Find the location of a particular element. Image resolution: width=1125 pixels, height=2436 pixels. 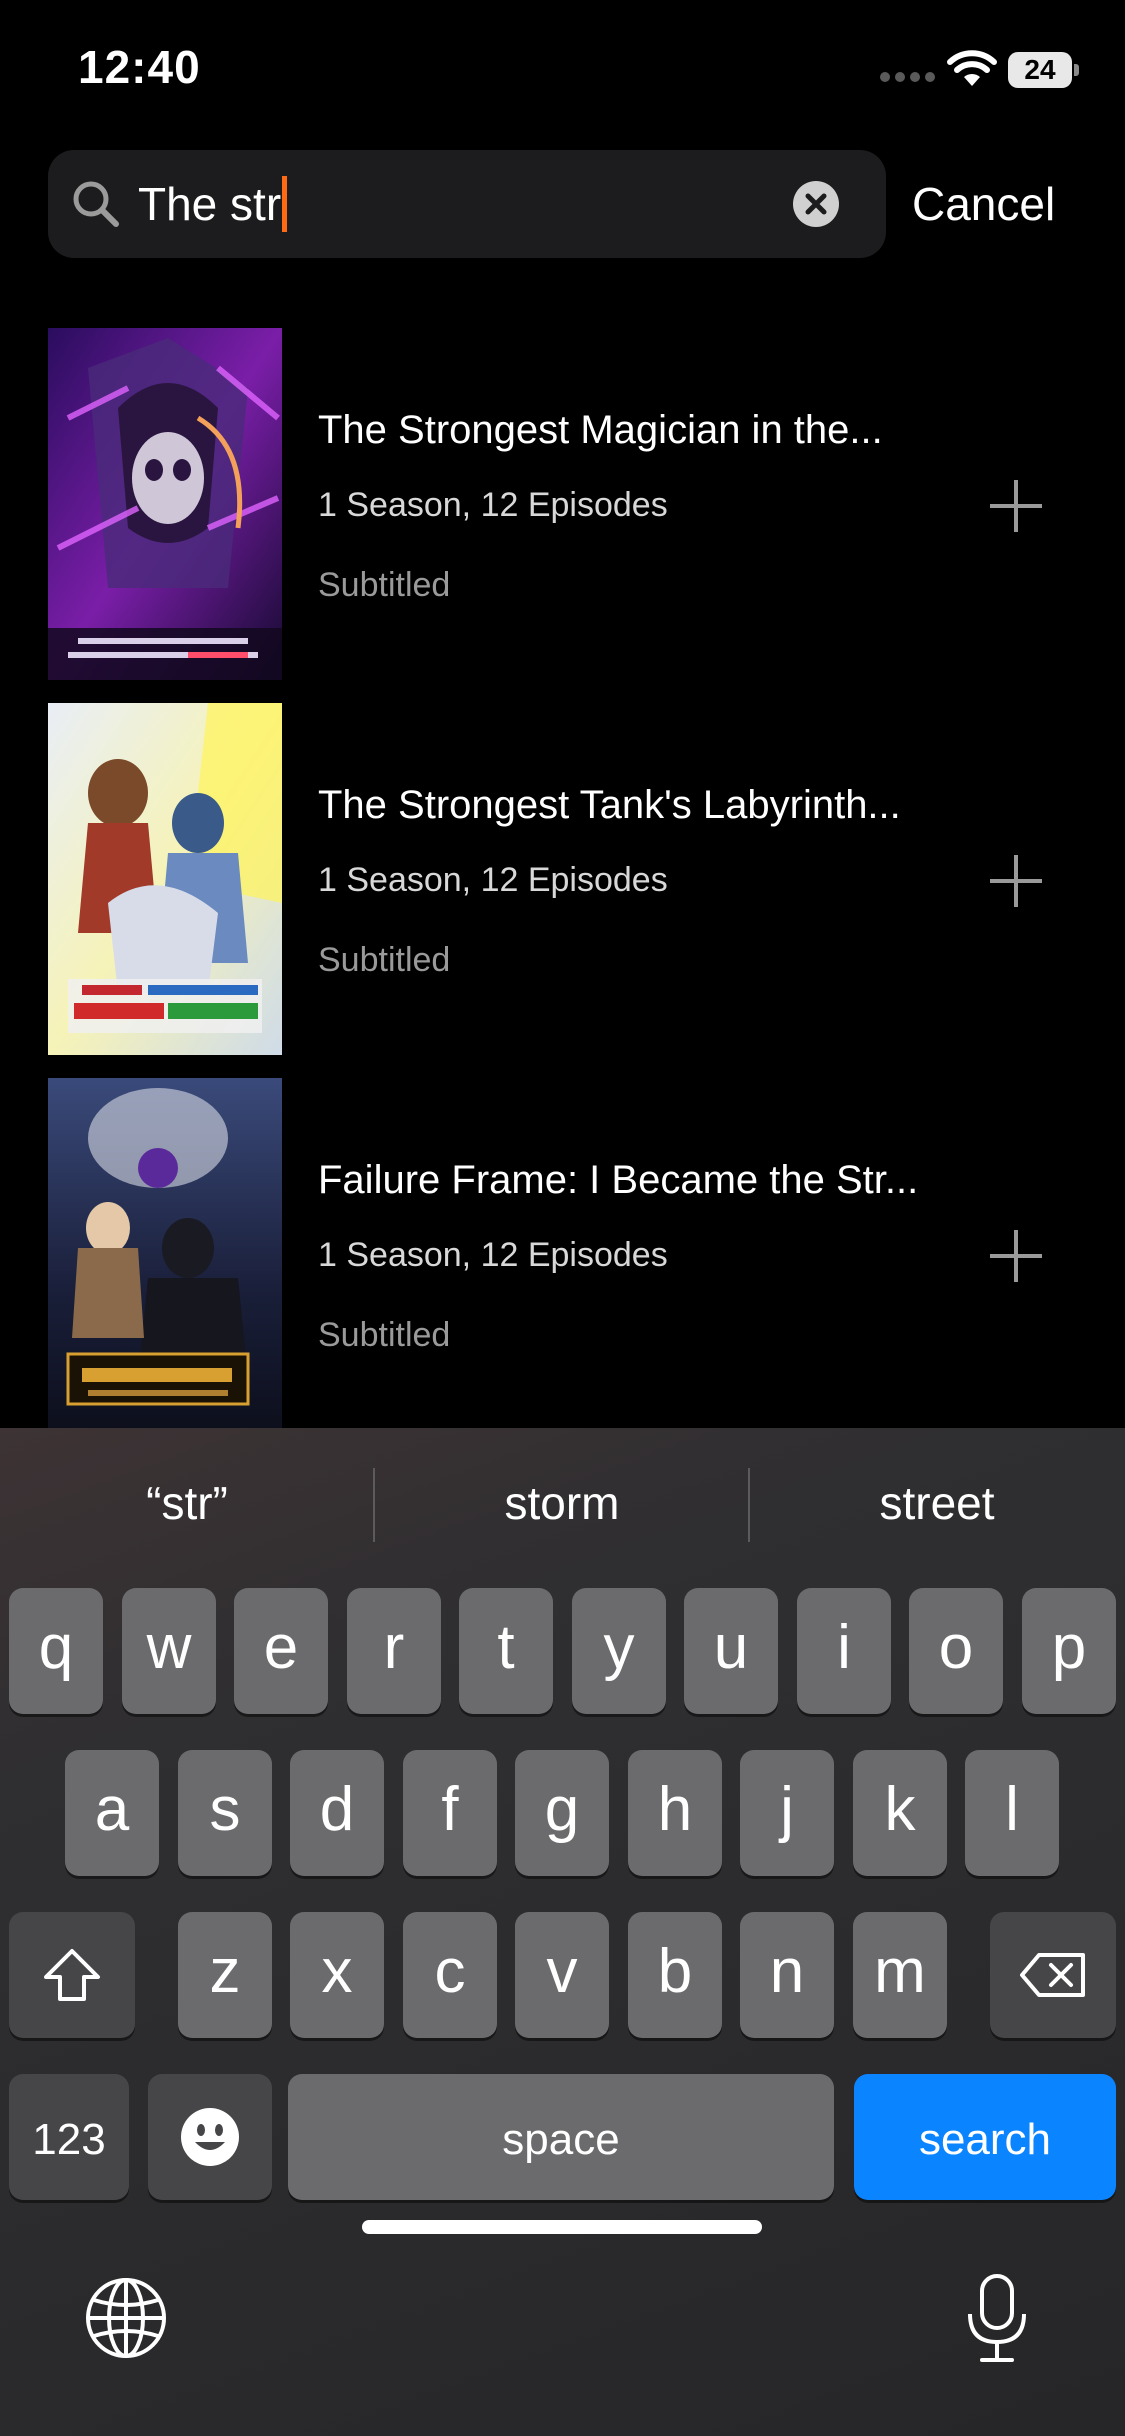

cancel-button: Cancel is located at coordinates (1012, 204).